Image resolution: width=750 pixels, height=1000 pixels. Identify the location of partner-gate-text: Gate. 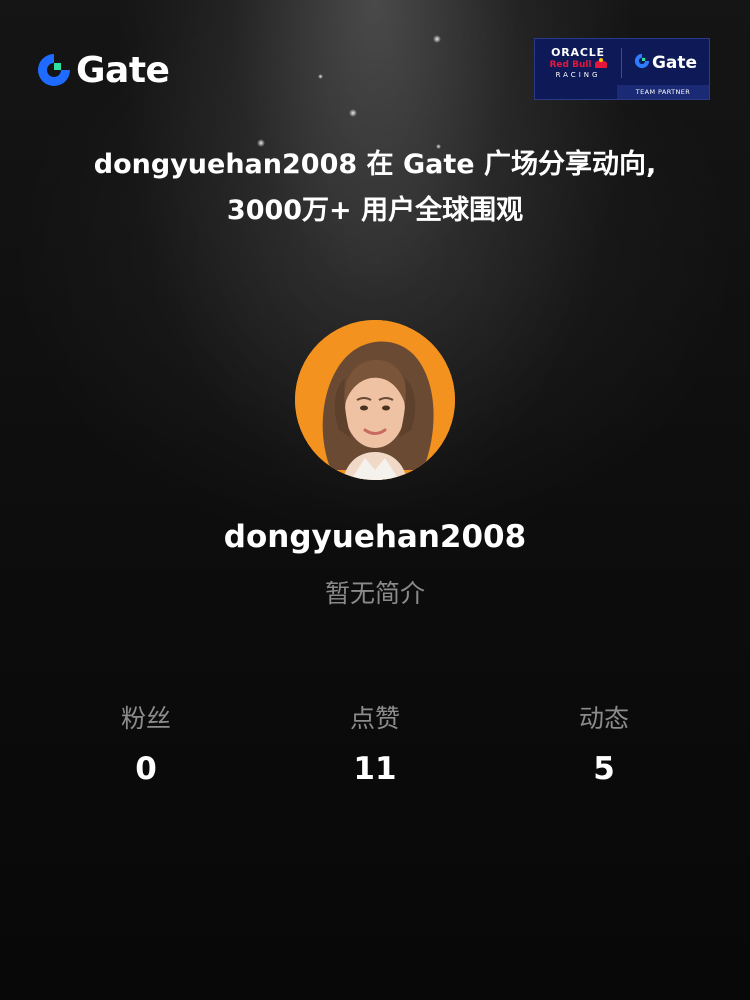
(674, 63).